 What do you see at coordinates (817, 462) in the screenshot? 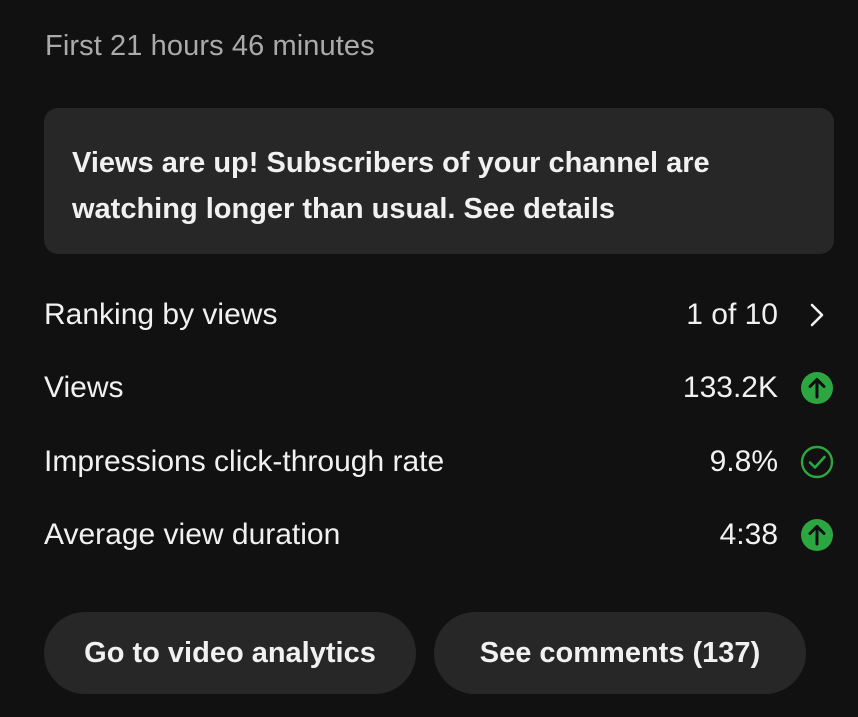
I see `check-circle-icon` at bounding box center [817, 462].